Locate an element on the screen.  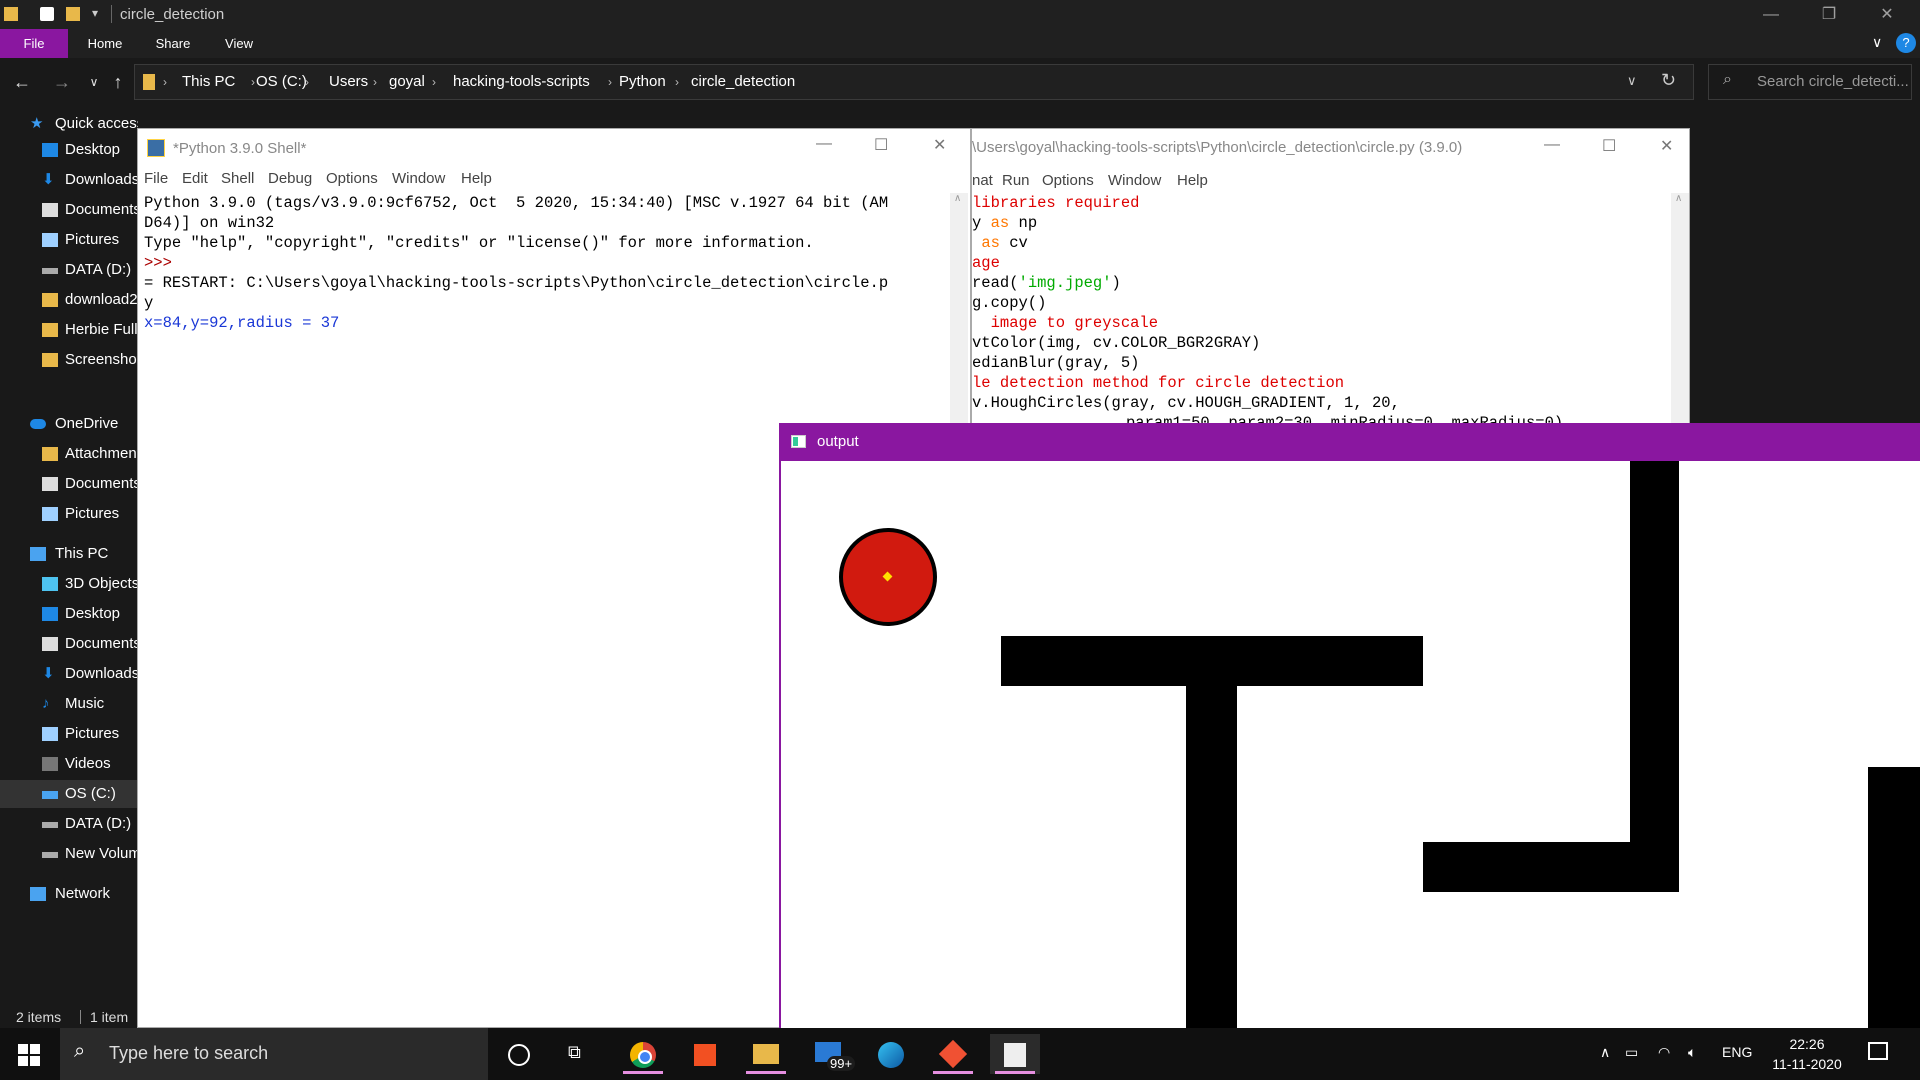
nav-new-volume: New Volume is located at coordinates (69, 854).